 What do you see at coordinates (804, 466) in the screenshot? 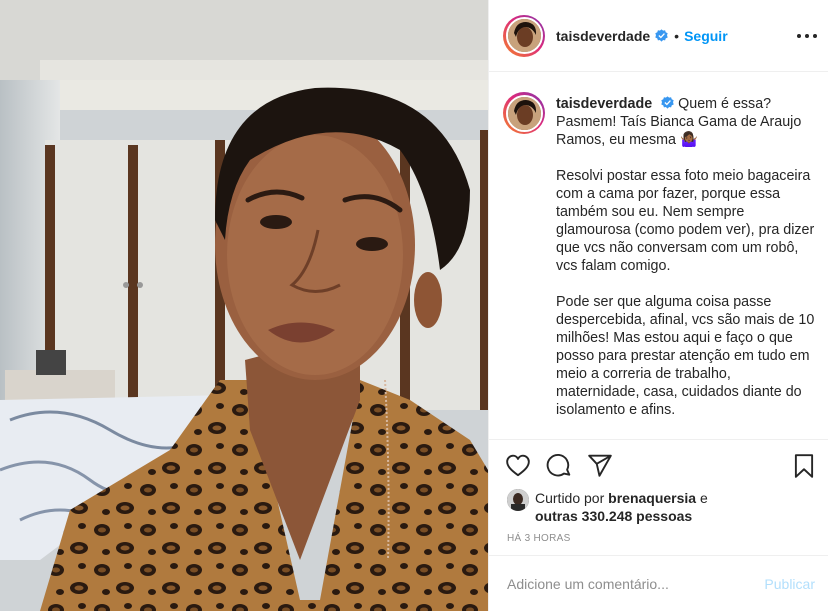
I see `bookmark-icon` at bounding box center [804, 466].